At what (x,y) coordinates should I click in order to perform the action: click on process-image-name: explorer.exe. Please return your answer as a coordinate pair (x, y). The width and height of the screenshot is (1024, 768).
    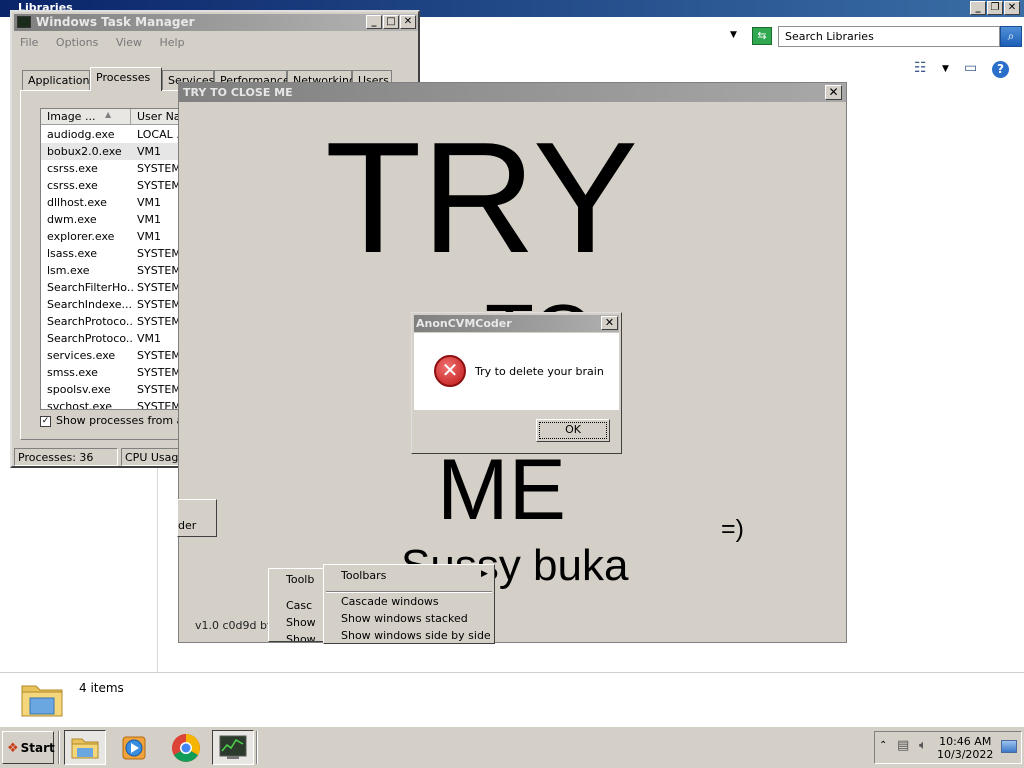
    Looking at the image, I should click on (81, 236).